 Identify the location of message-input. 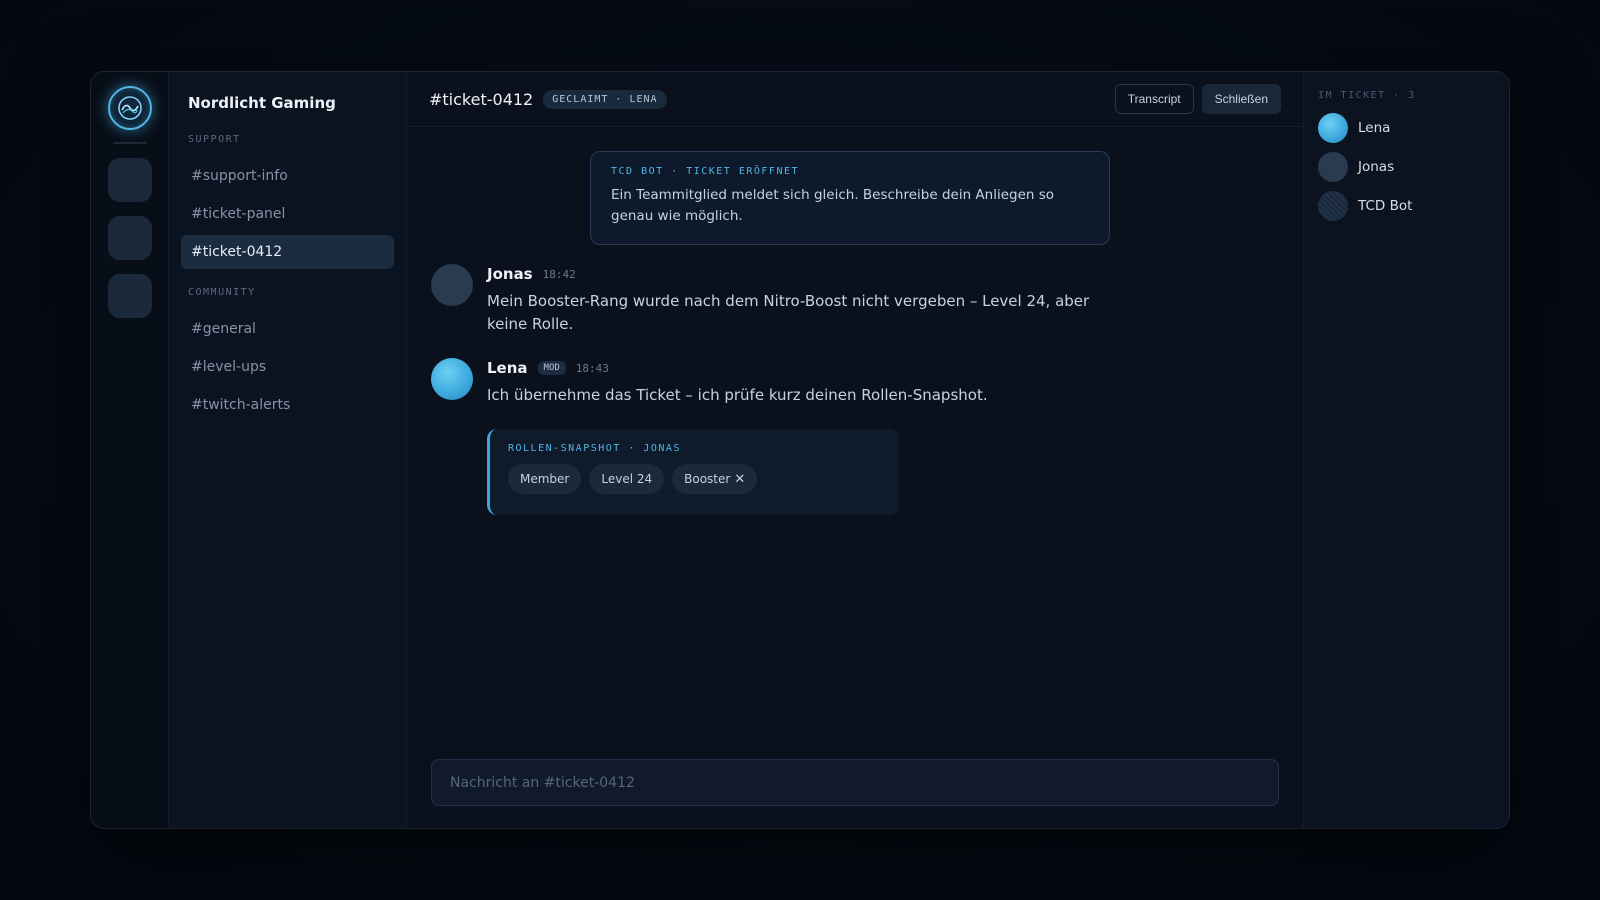
(855, 782).